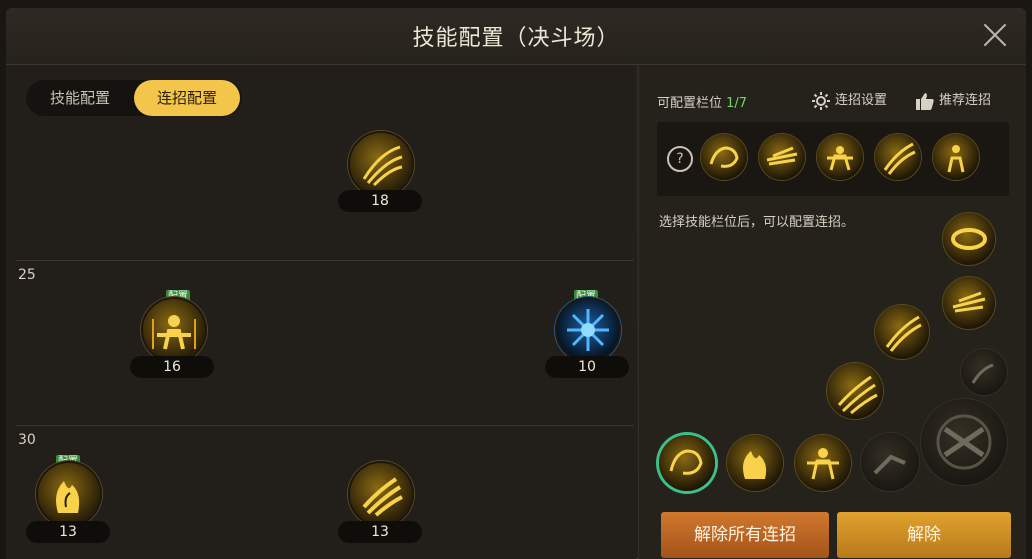 This screenshot has width=1032, height=559. I want to click on wheel-skill-flame-hand-icon, so click(755, 463).